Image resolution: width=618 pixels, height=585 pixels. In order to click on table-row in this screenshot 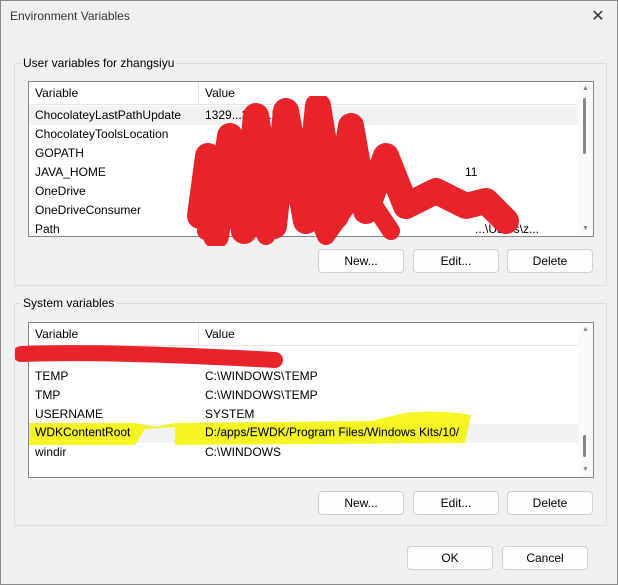, I will do `click(303, 356)`.